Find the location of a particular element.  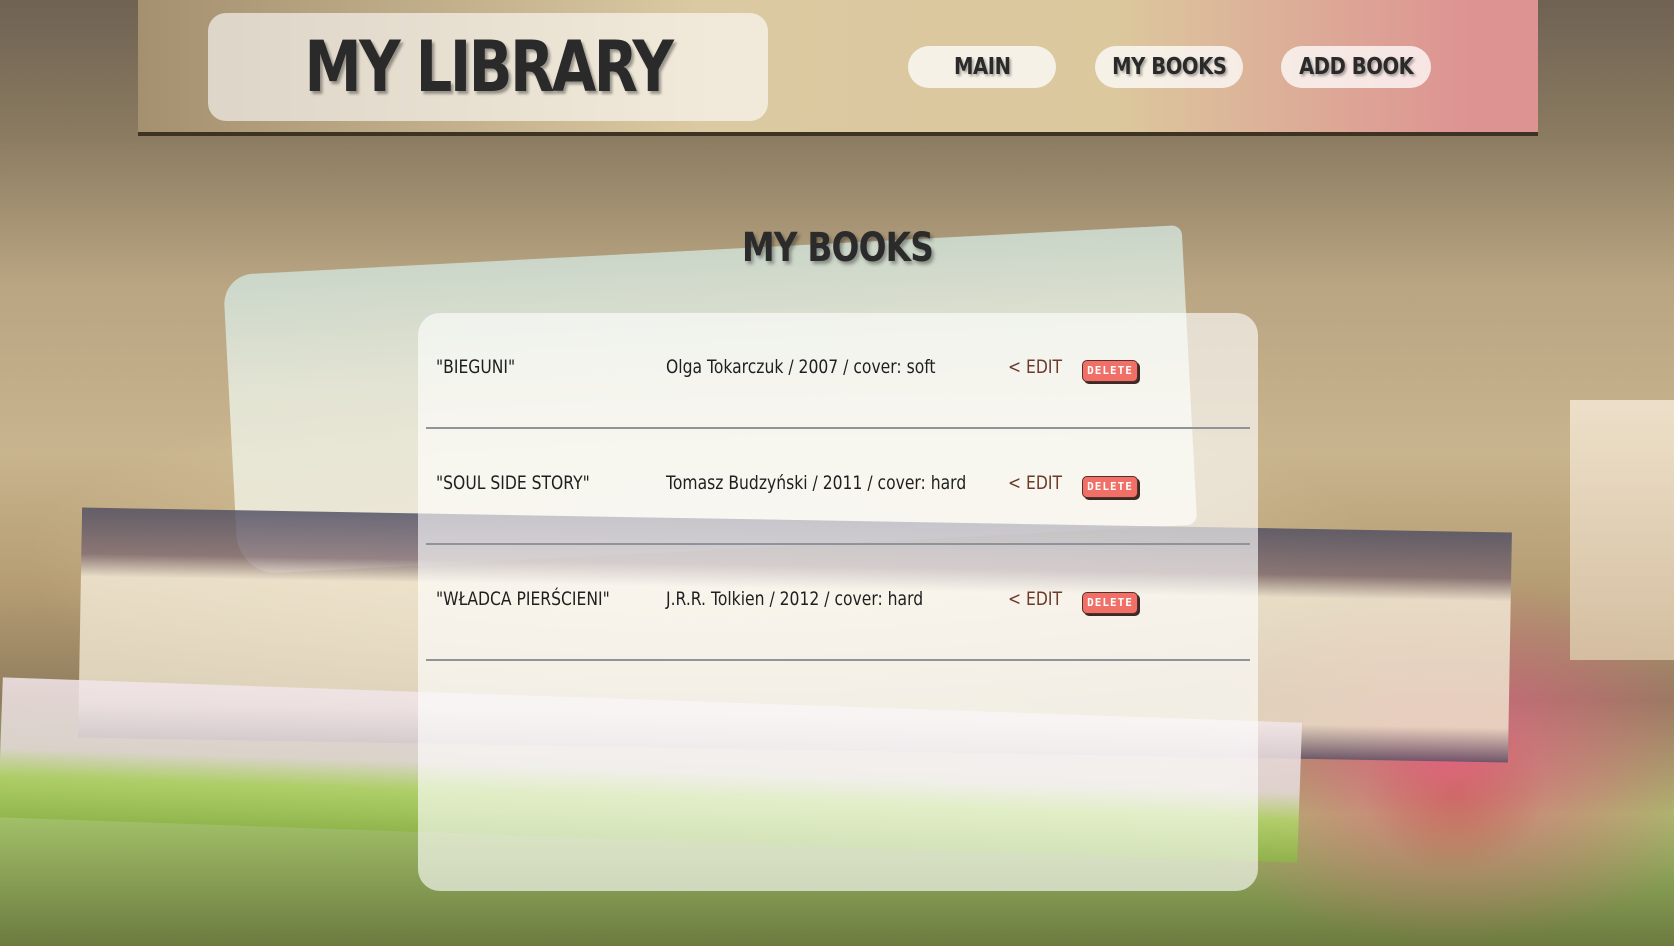

site-logo: MY LIBRARY is located at coordinates (488, 67).